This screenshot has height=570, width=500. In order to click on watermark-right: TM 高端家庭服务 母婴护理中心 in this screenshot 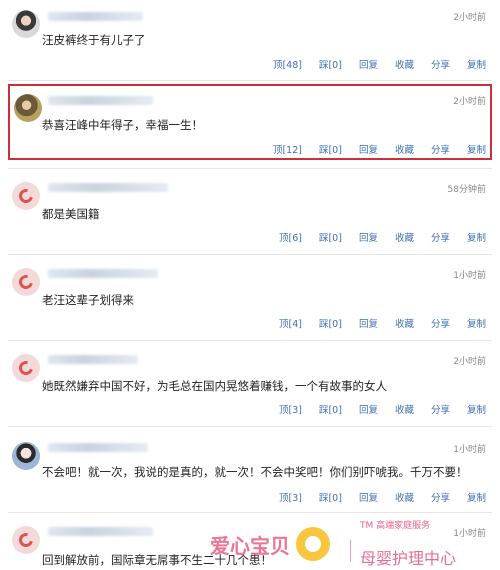, I will do `click(408, 543)`.